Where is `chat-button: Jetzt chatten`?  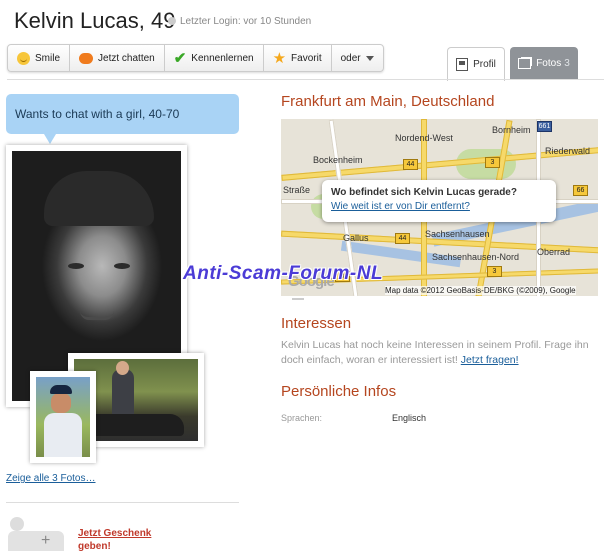 chat-button: Jetzt chatten is located at coordinates (117, 58).